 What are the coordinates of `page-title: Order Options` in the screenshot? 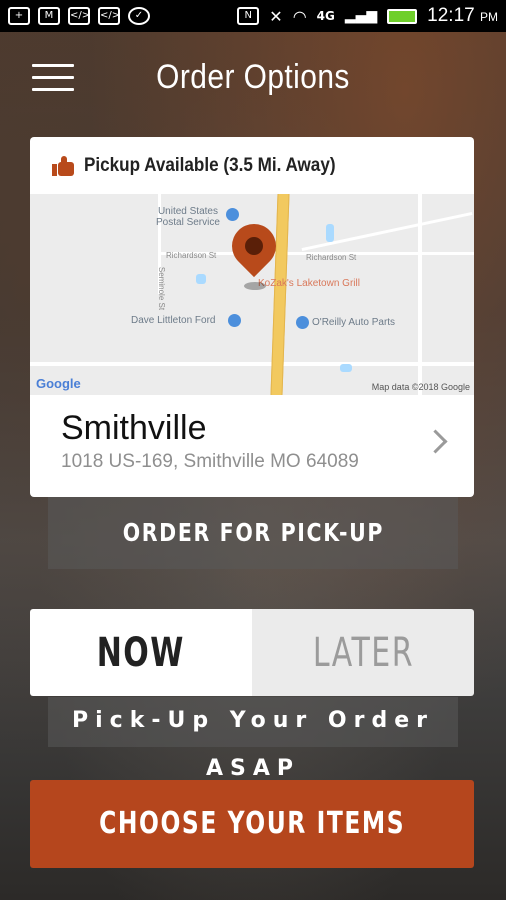 It's located at (253, 77).